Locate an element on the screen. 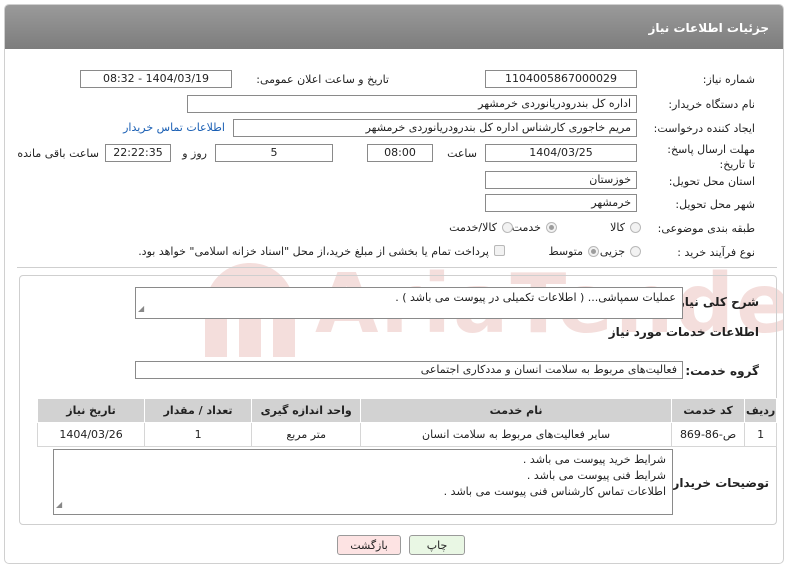  summary-label: شرح کلی نیاز: is located at coordinates (716, 302).